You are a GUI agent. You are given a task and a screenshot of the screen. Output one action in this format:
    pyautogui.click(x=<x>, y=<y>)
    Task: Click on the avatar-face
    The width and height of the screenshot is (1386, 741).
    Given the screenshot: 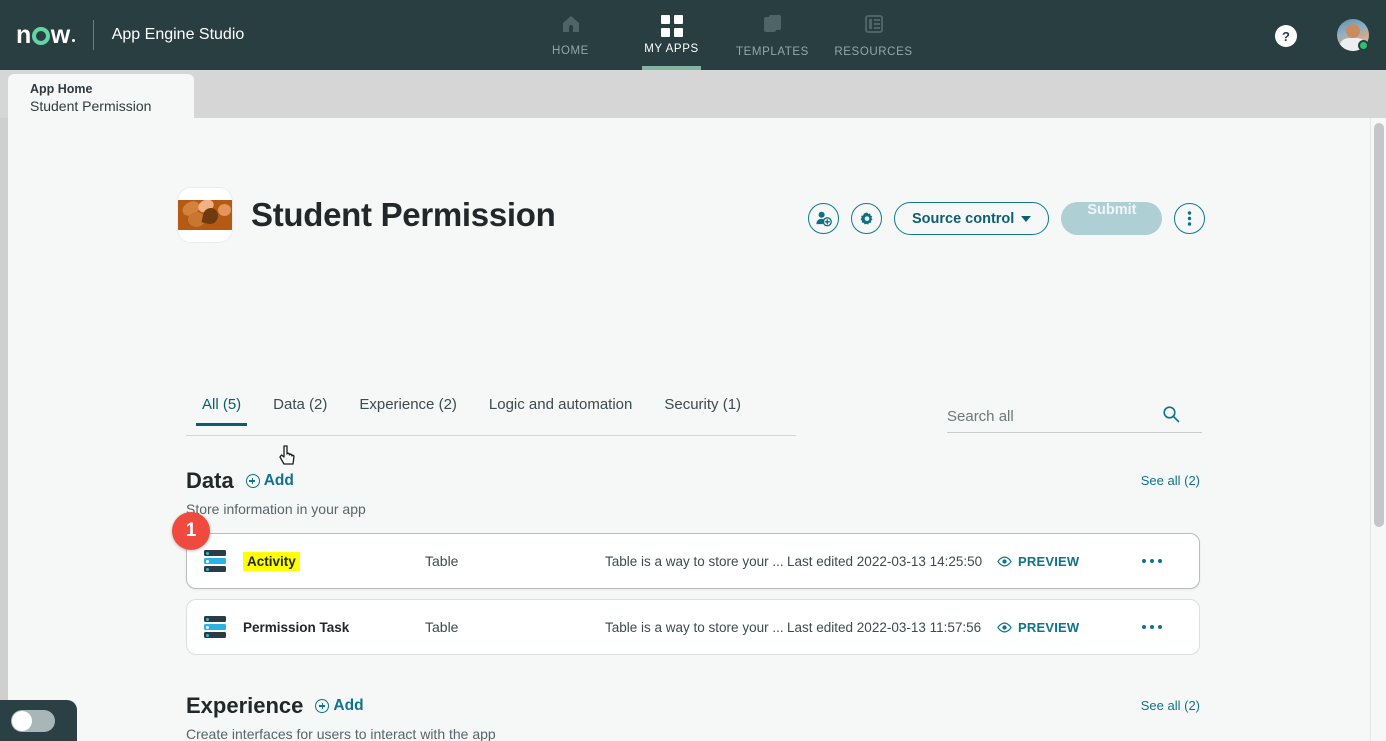 What is the action you would take?
    pyautogui.click(x=1353, y=31)
    